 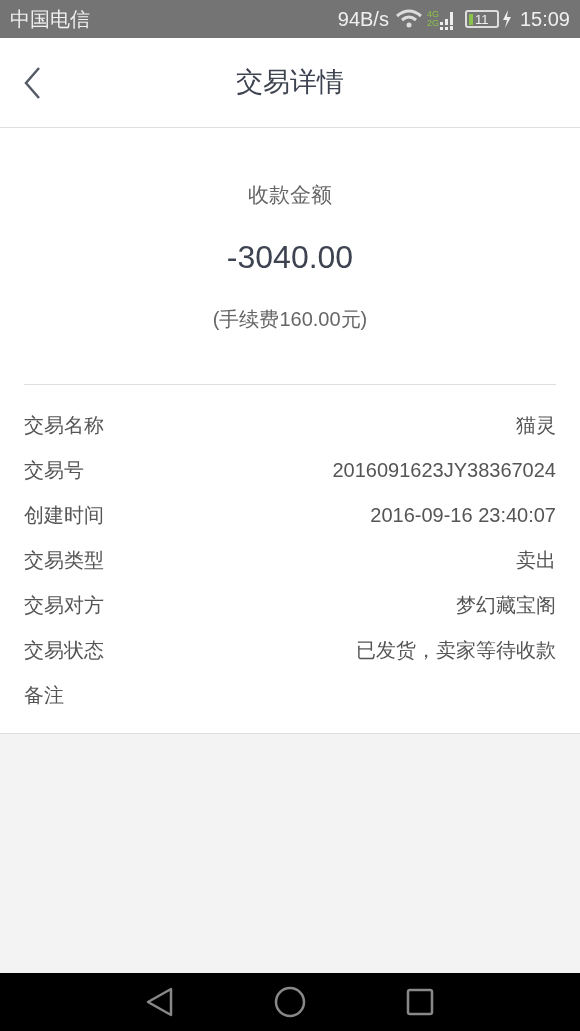 What do you see at coordinates (456, 650) in the screenshot?
I see `detail-value: 已发货，卖家等待收款` at bounding box center [456, 650].